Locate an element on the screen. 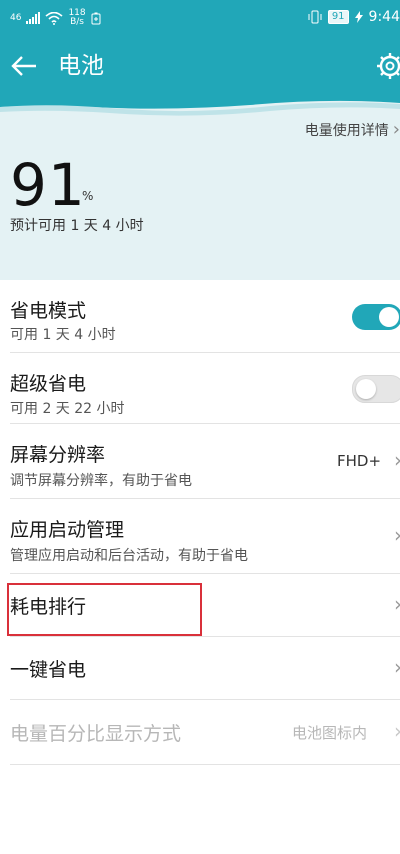  net-speed: 118 B/s is located at coordinates (76, 18).